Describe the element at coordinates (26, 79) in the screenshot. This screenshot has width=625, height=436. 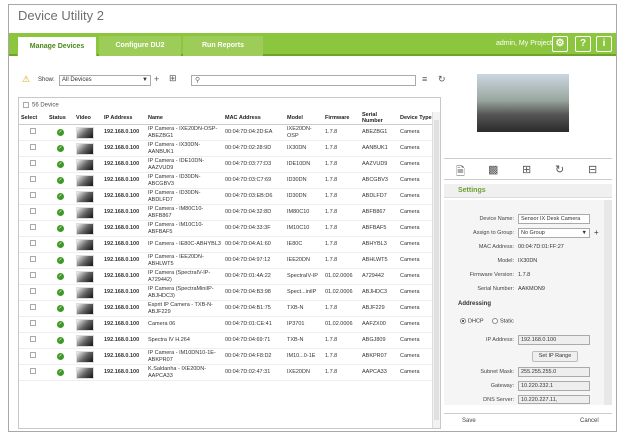
I see `warning-icon: ⚠` at that location.